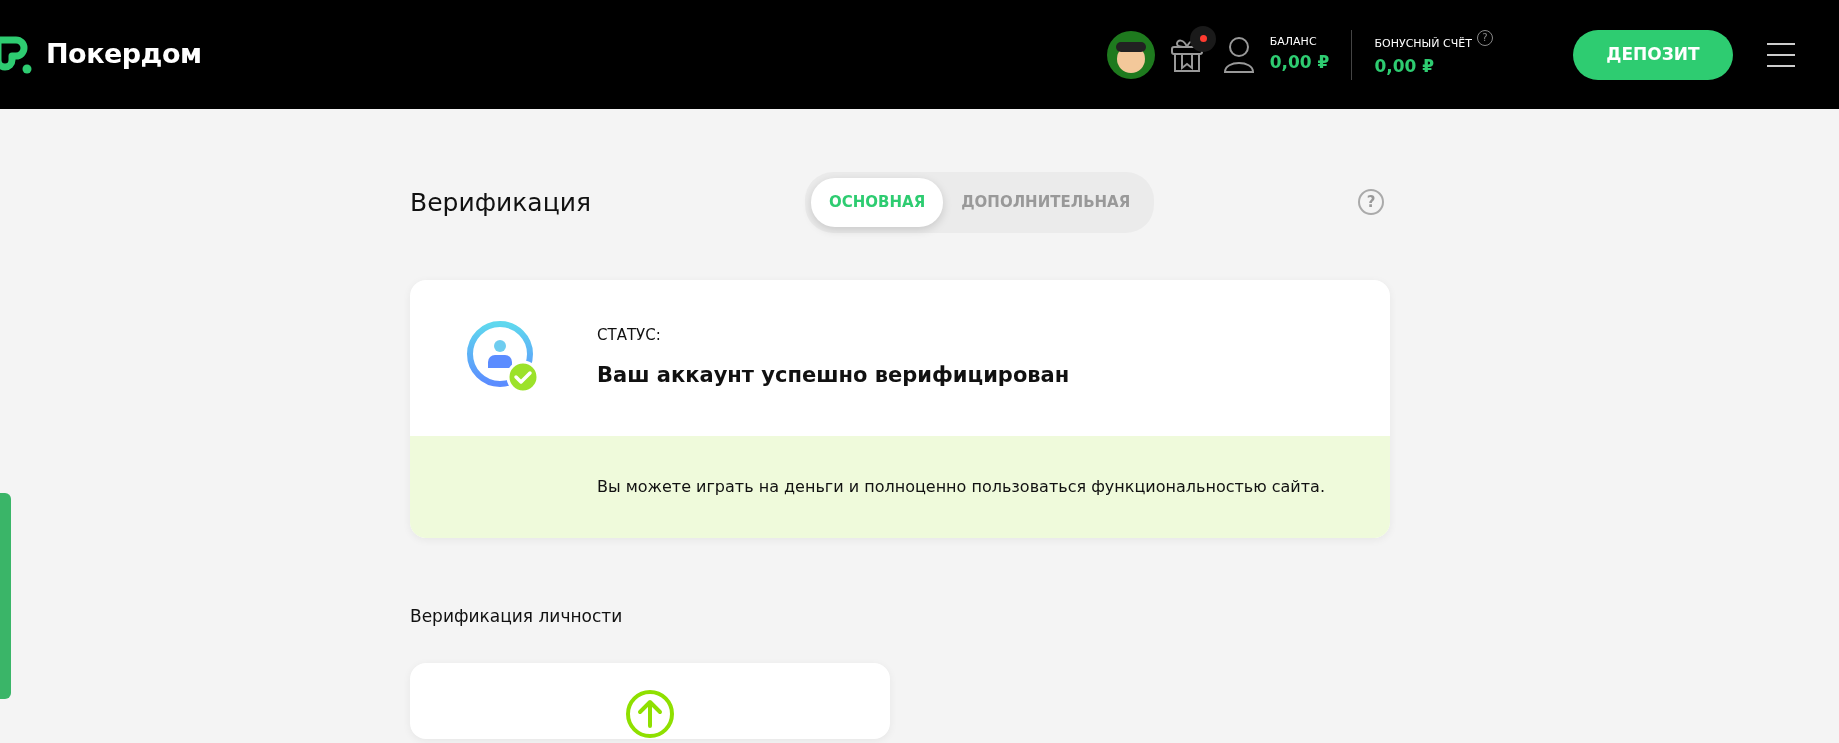 The width and height of the screenshot is (1839, 743). I want to click on user-icon, so click(1238, 54).